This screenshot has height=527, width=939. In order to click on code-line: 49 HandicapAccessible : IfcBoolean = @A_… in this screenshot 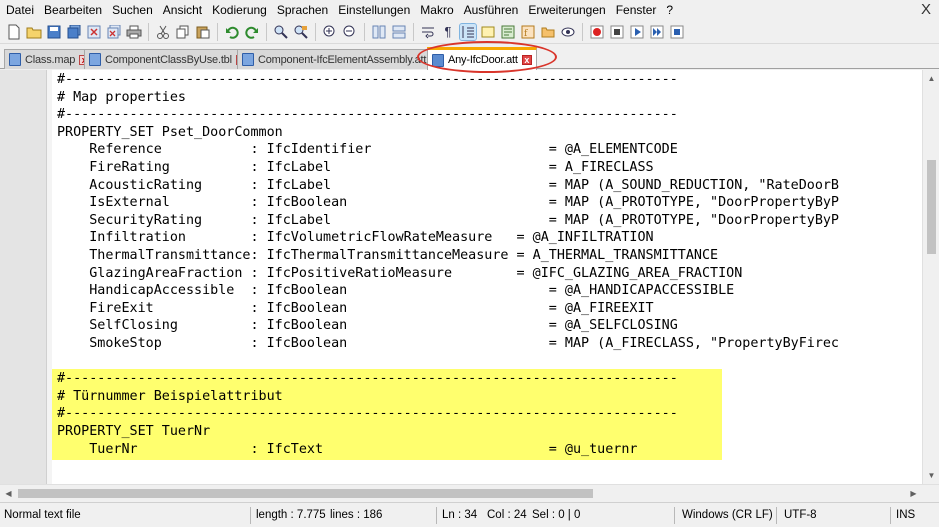, I will do `click(487, 291)`.